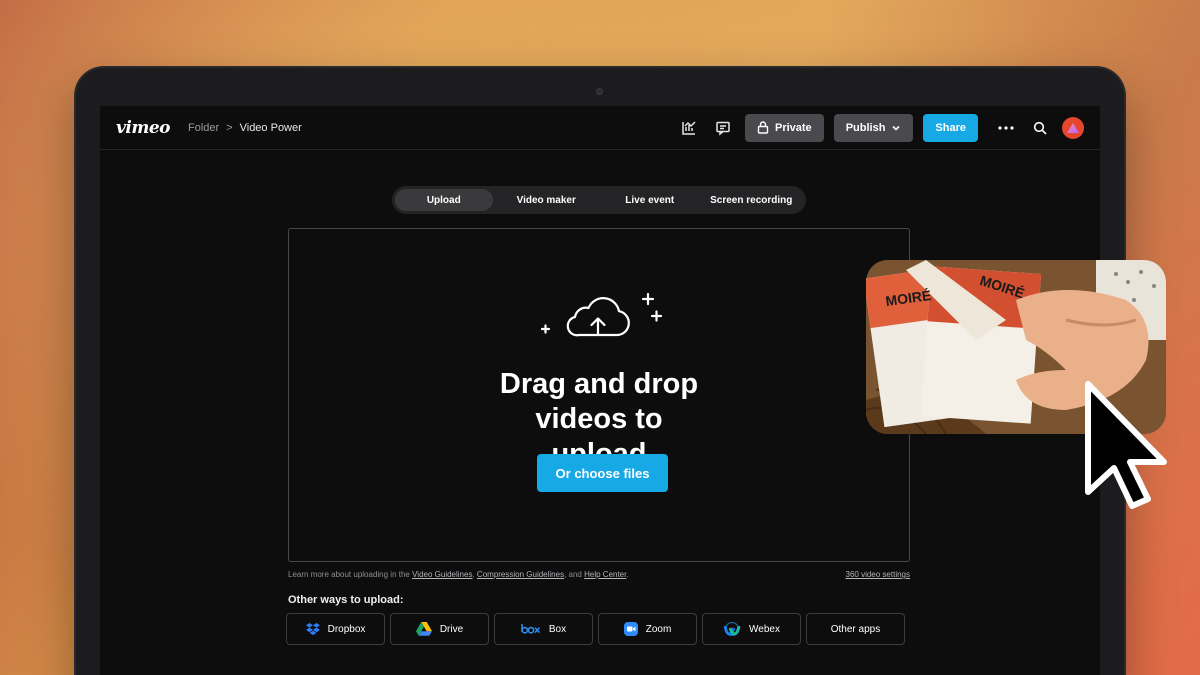 The height and width of the screenshot is (675, 1200). What do you see at coordinates (1073, 127) in the screenshot?
I see `avatar` at bounding box center [1073, 127].